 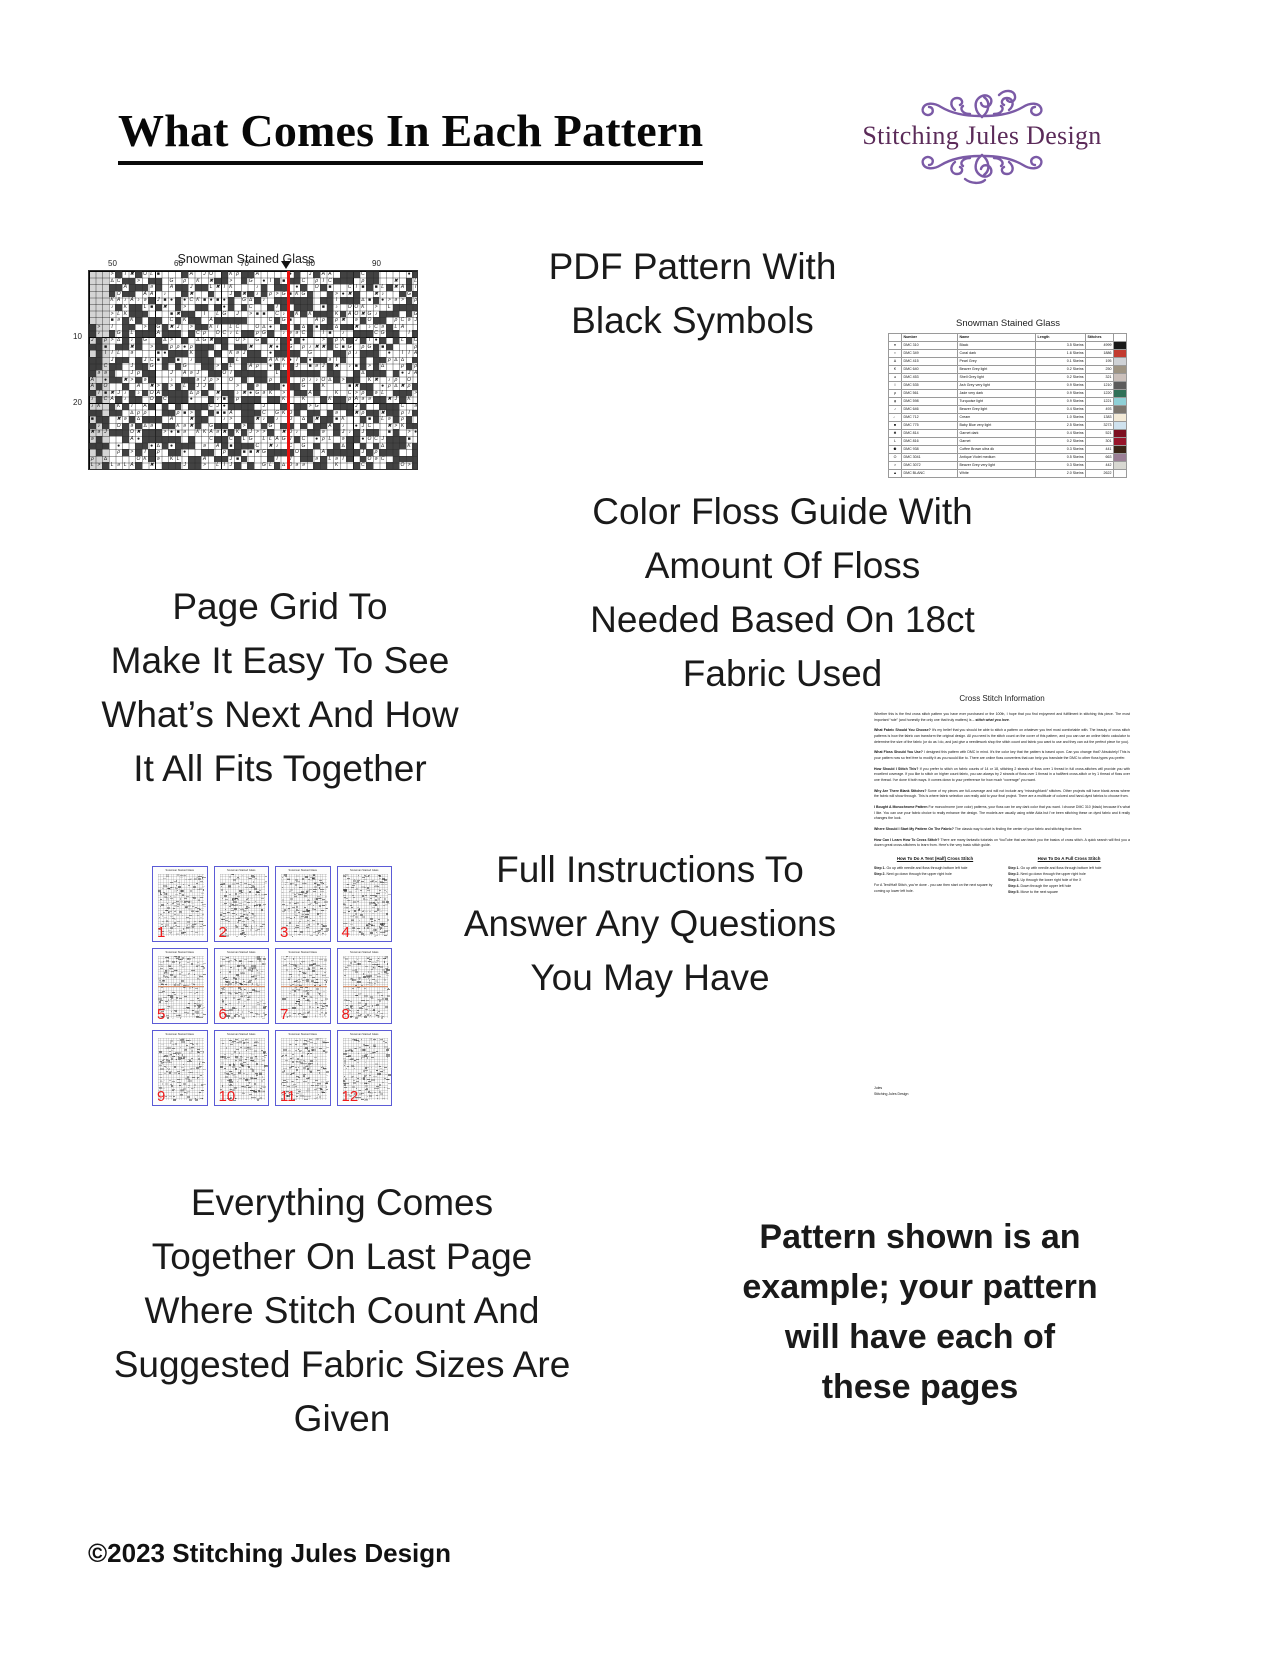 I want to click on cell-stitches: 493, so click(x=1099, y=409).